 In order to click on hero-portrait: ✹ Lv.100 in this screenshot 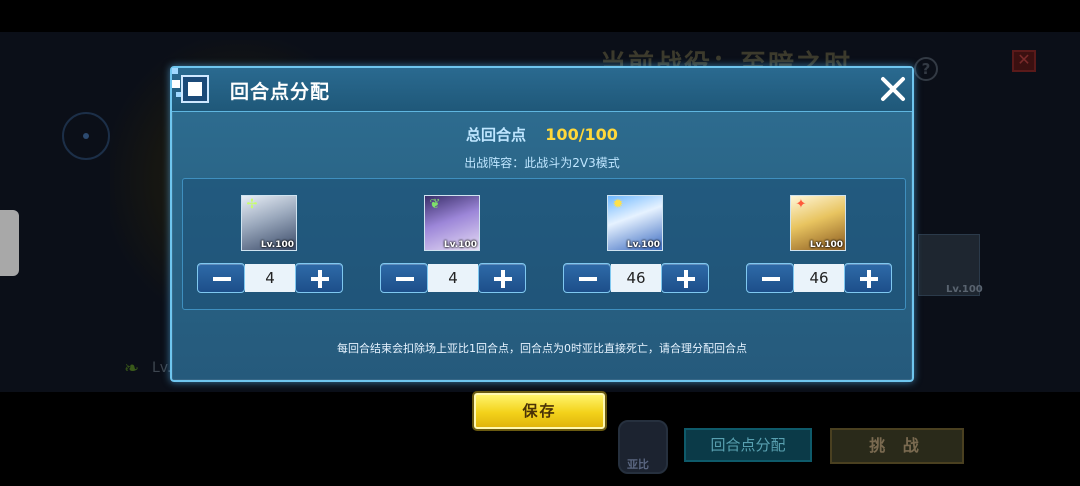, I will do `click(635, 223)`.